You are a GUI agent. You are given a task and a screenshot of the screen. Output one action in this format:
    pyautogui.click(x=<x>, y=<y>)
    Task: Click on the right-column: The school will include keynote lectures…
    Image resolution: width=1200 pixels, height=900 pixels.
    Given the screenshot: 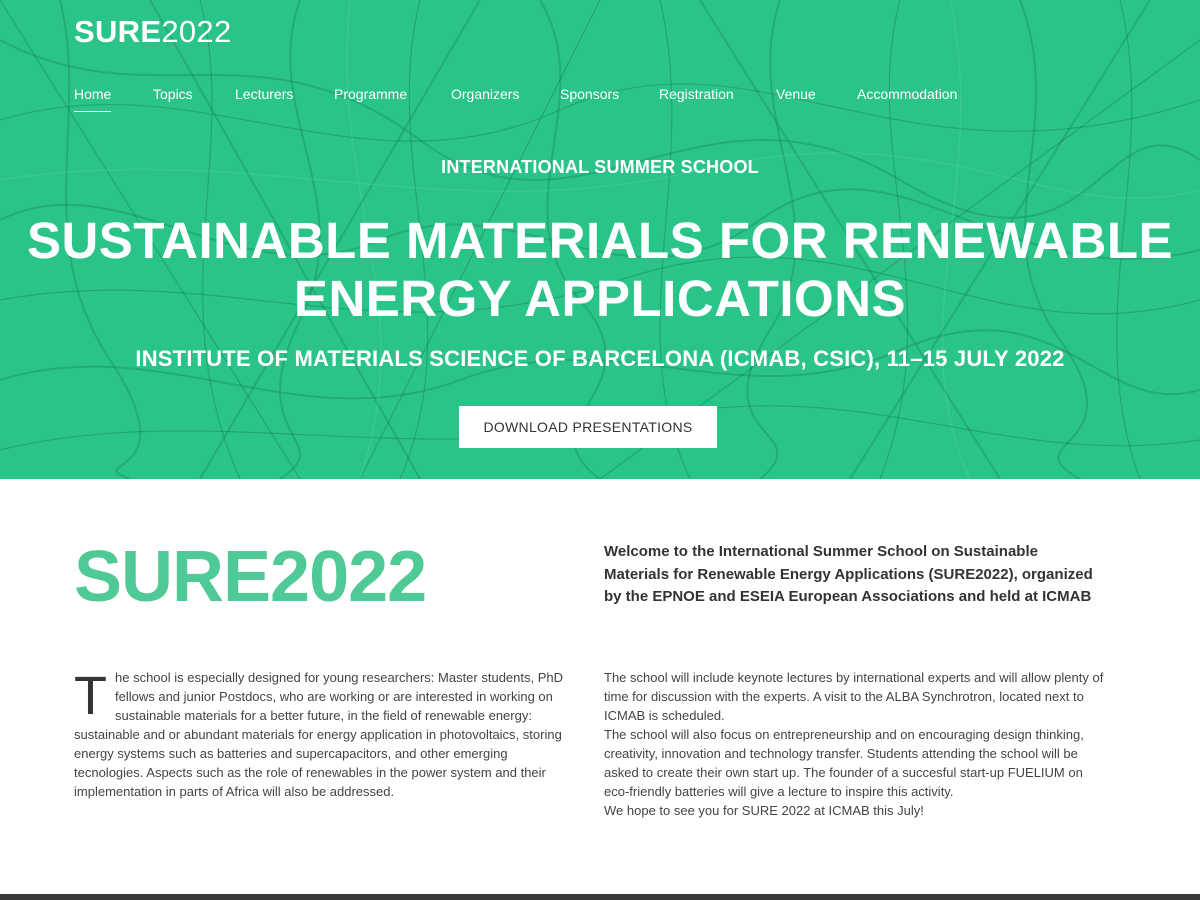 What is the action you would take?
    pyautogui.click(x=854, y=744)
    